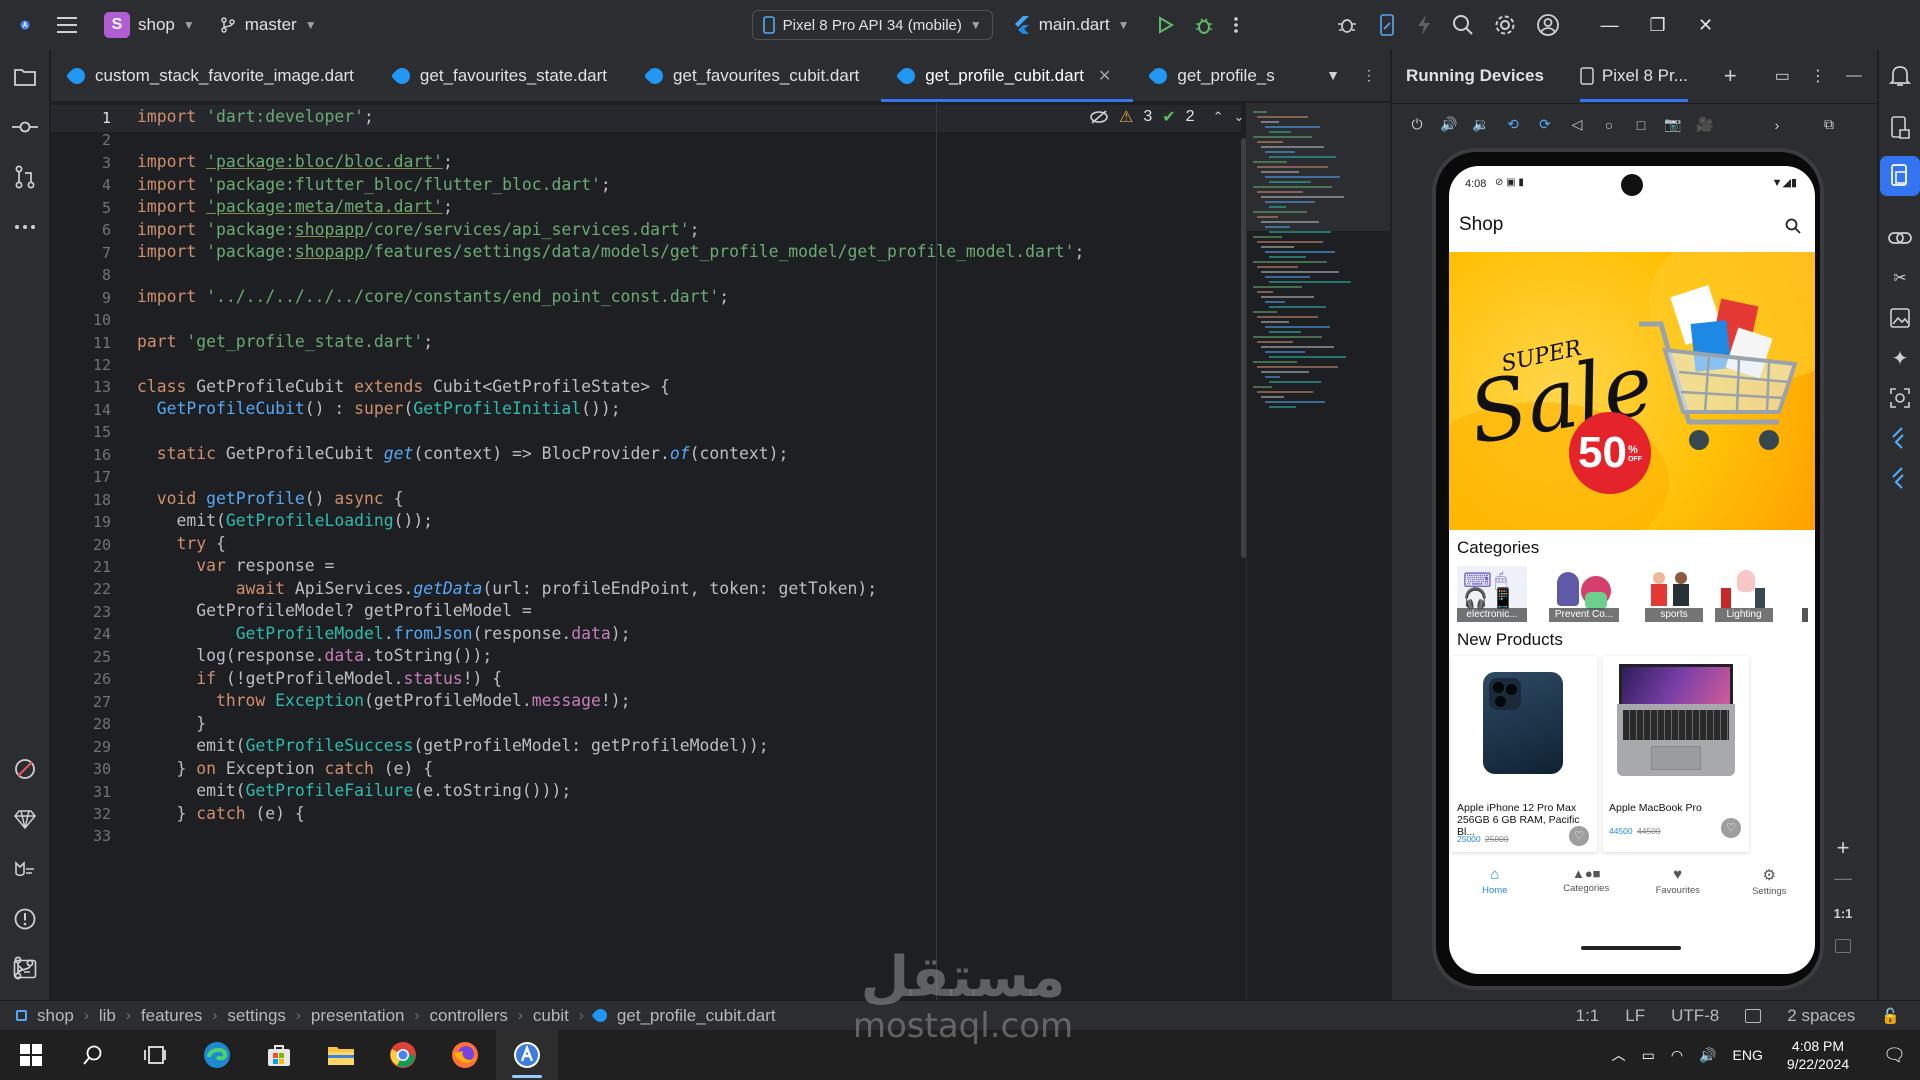 This screenshot has height=1080, width=1920. I want to click on run-button, so click(1165, 25).